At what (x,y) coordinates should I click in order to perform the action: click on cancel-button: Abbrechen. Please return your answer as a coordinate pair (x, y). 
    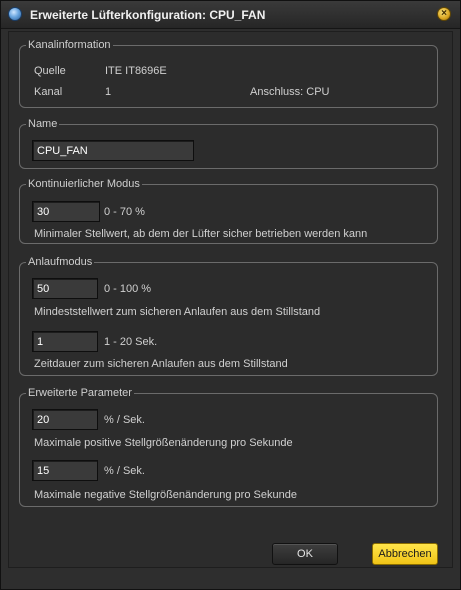
    Looking at the image, I should click on (405, 554).